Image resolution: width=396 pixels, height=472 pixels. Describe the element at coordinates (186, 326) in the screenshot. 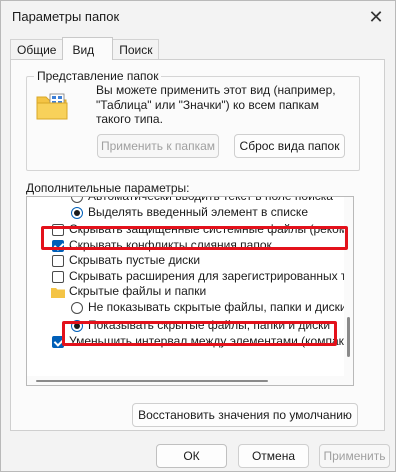

I see `list-item: Показывать скрытые файлы, папки и диски` at that location.